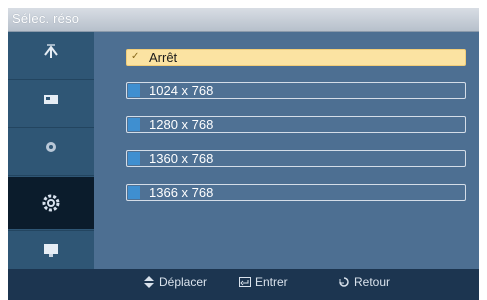  I want to click on sidebar-item-setup, so click(51, 203).